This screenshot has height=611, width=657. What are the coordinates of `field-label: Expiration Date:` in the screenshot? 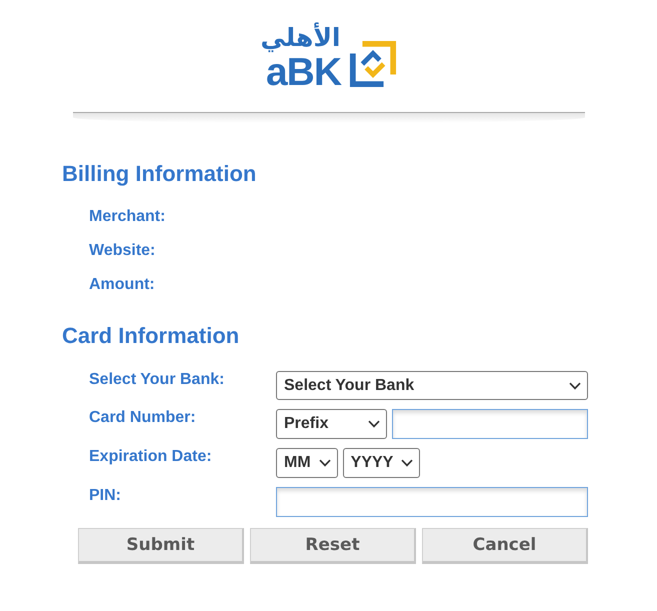 It's located at (150, 456).